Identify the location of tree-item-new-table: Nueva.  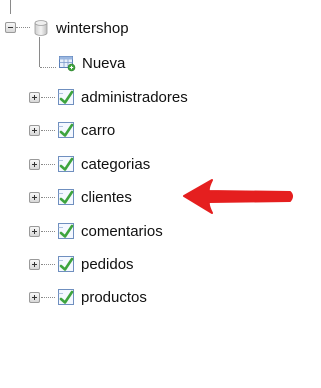
(91, 63).